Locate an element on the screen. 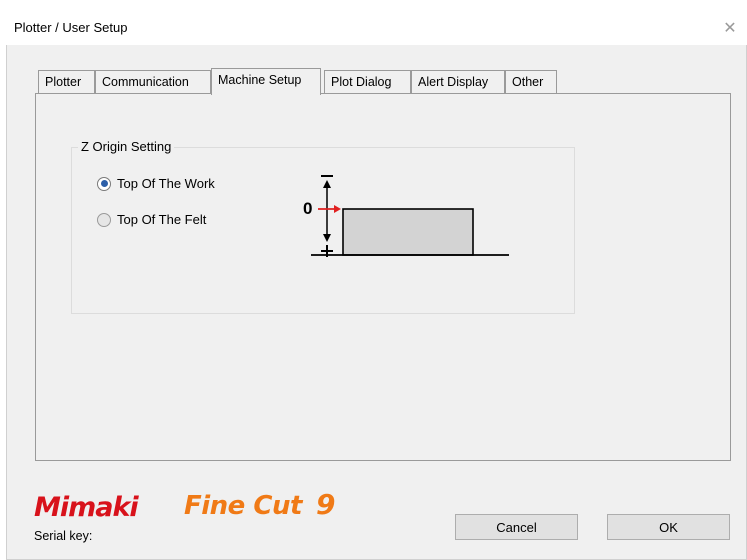 The height and width of the screenshot is (560, 747). radio-unselected-icon is located at coordinates (104, 219).